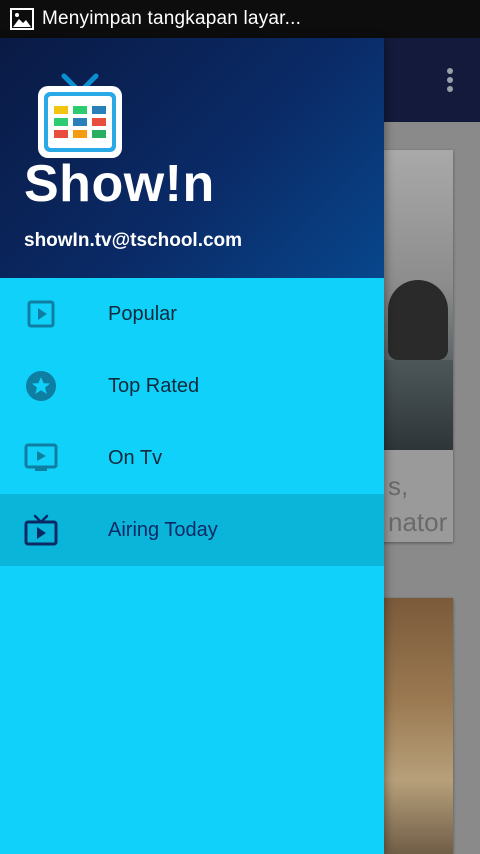 The height and width of the screenshot is (854, 480). I want to click on account-email: showIn.tv@tschool.com, so click(133, 240).